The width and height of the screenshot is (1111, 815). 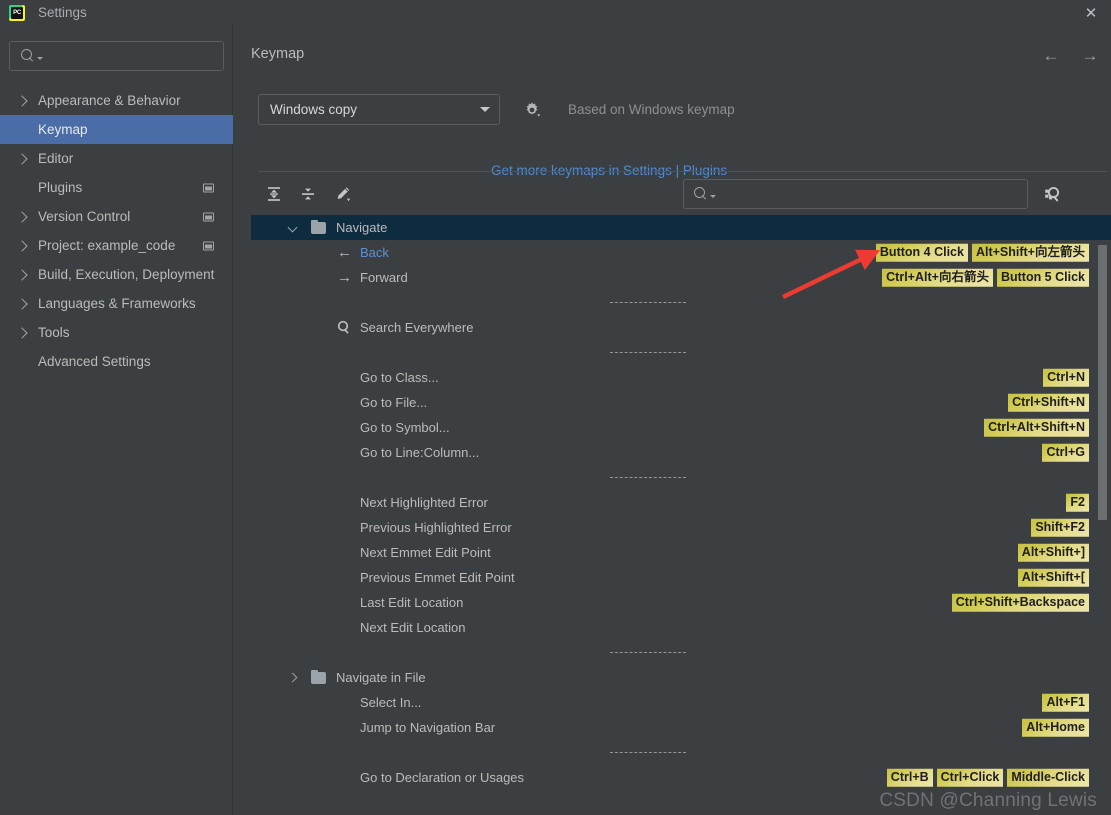 I want to click on collapse-all-icon, so click(x=308, y=194).